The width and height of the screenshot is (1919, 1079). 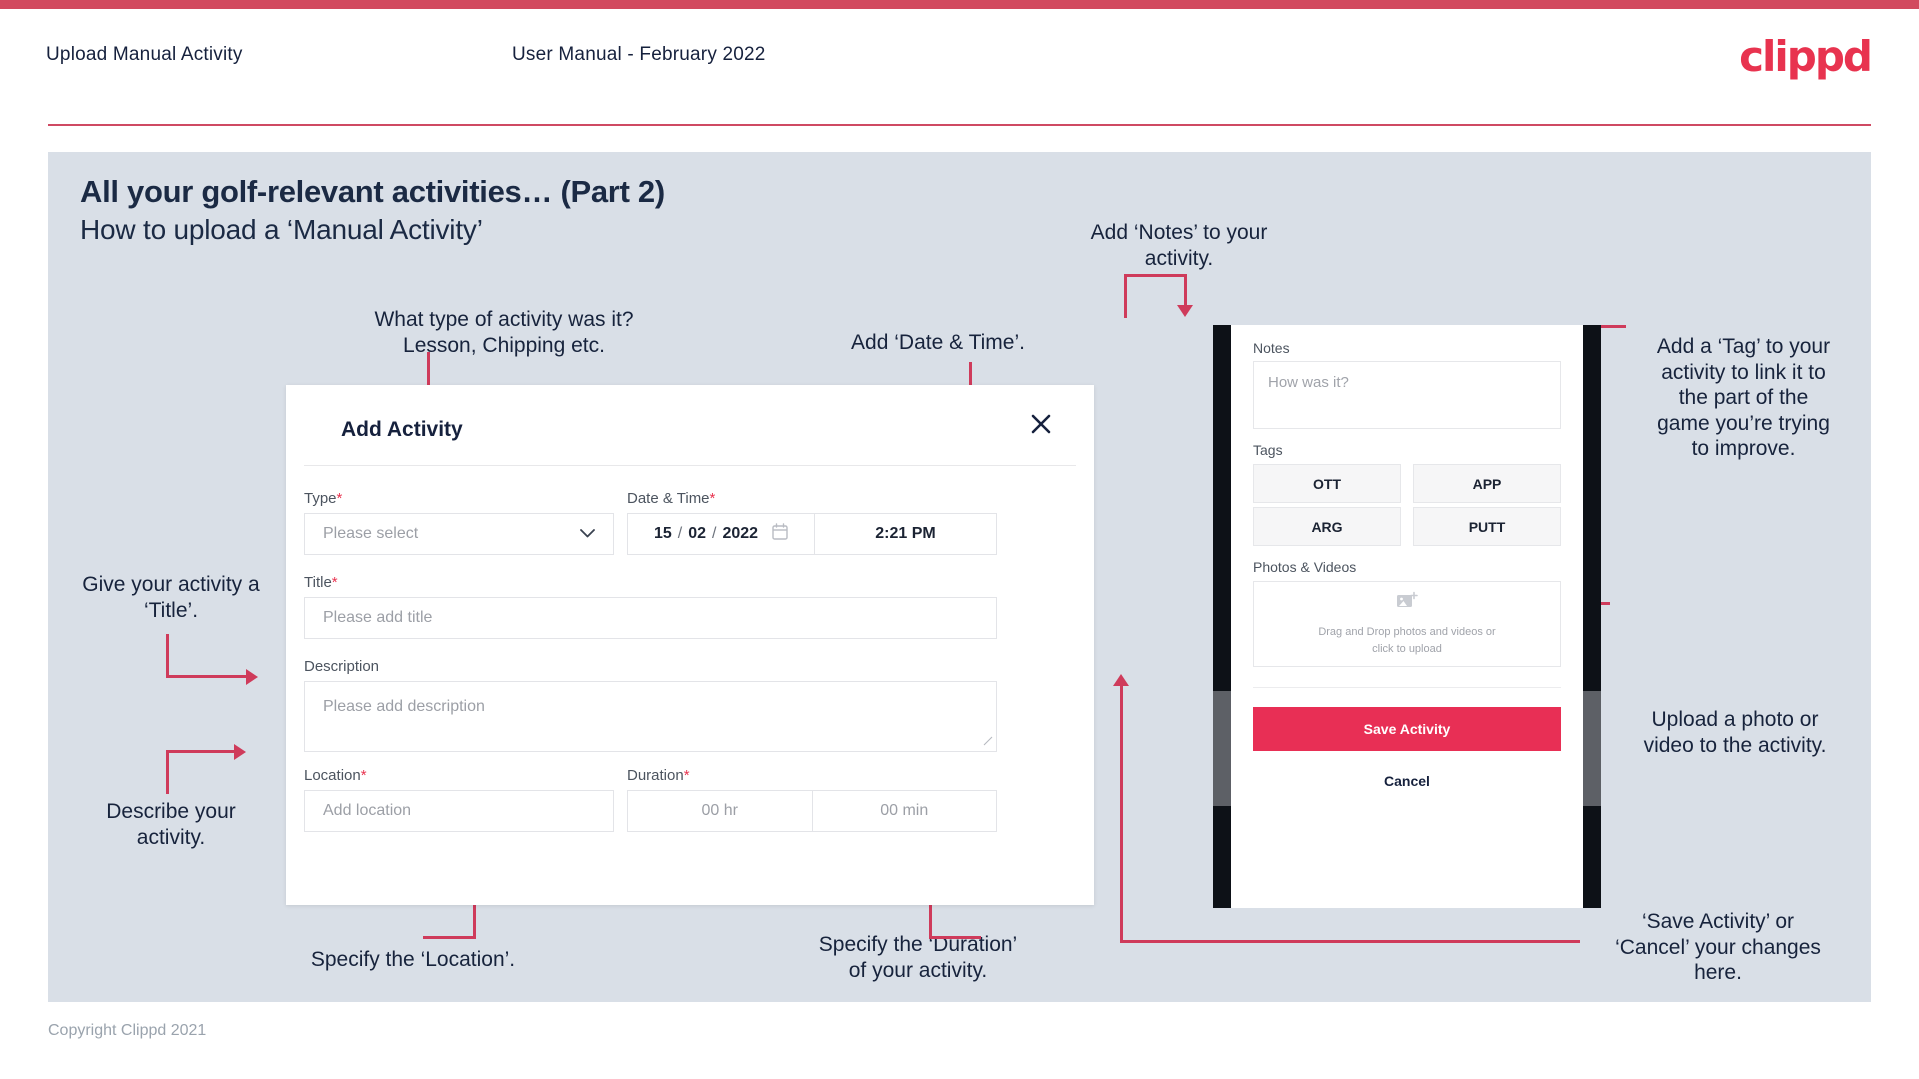 I want to click on label-duration-text: Duration, so click(x=655, y=775).